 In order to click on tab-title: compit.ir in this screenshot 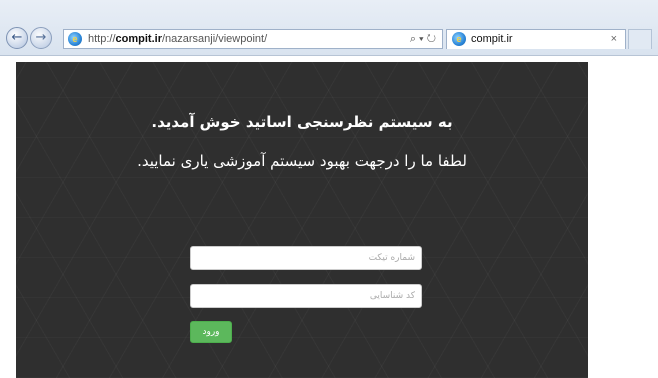, I will do `click(492, 39)`.